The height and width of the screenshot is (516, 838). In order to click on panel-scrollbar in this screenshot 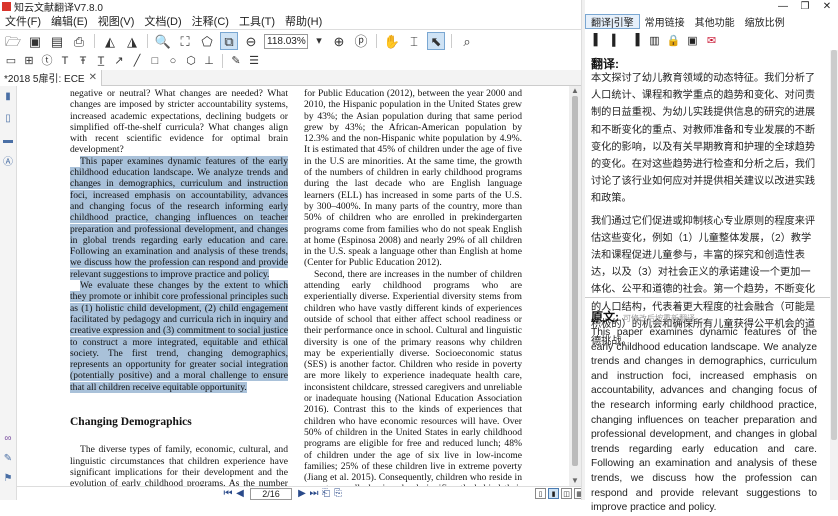, I will do `click(834, 275)`.